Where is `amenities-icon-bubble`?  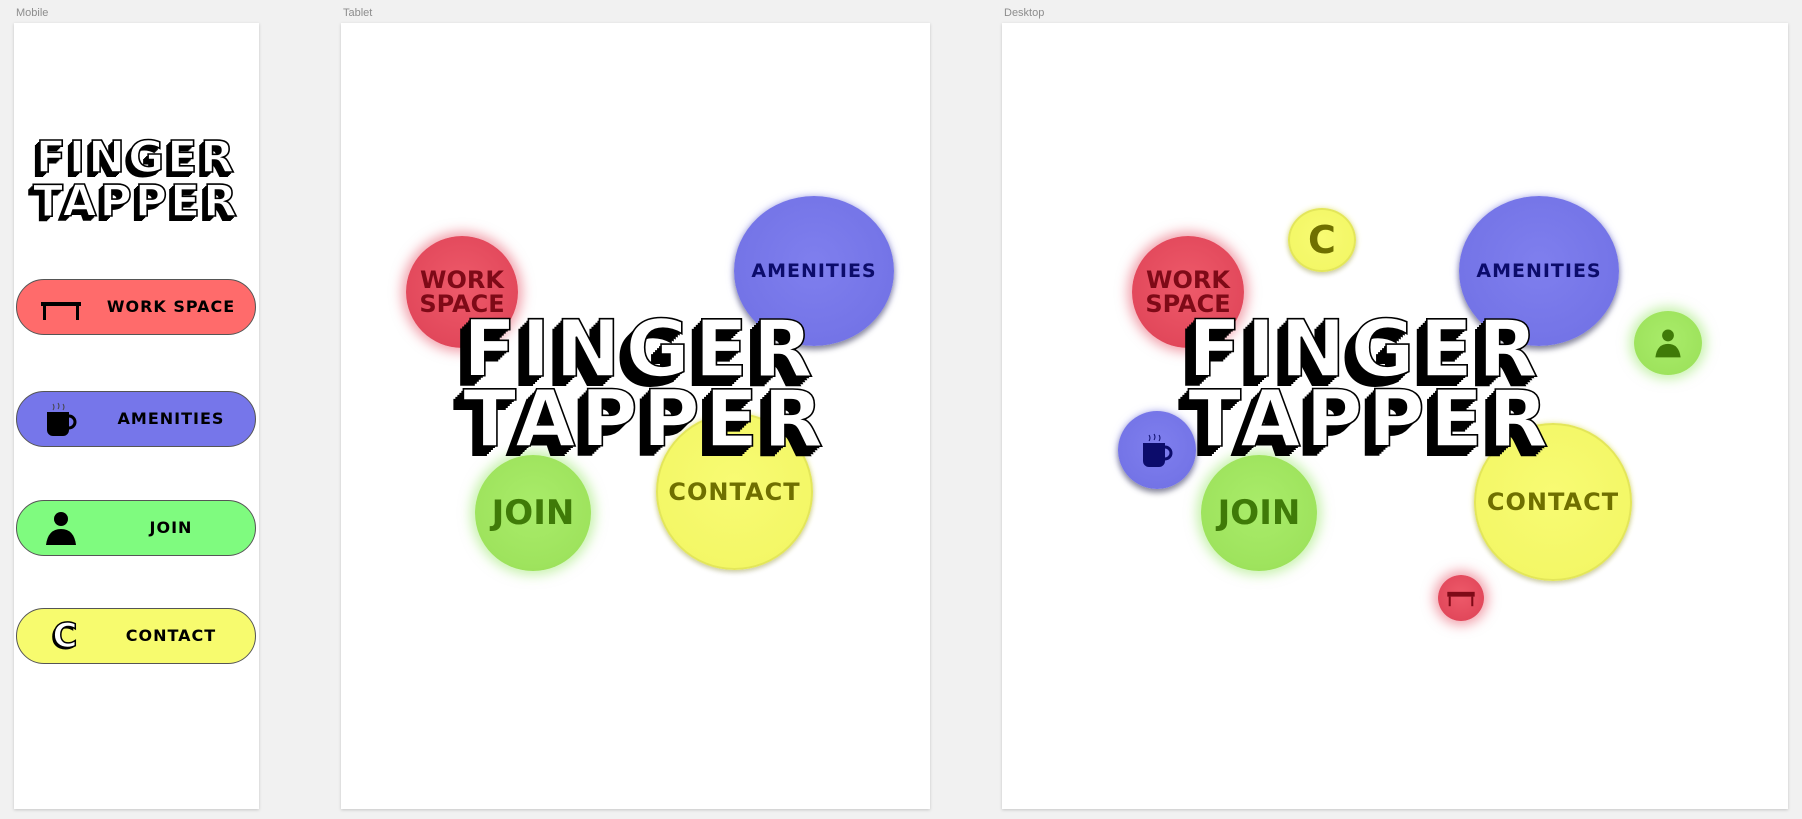 amenities-icon-bubble is located at coordinates (1157, 450).